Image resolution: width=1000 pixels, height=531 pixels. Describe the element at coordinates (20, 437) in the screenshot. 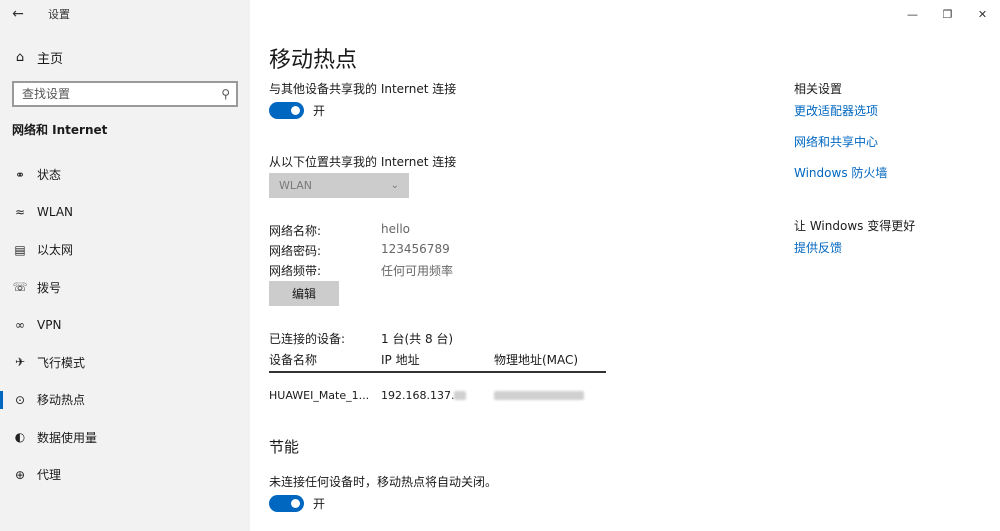

I see `data-usage-icon: ◐` at that location.